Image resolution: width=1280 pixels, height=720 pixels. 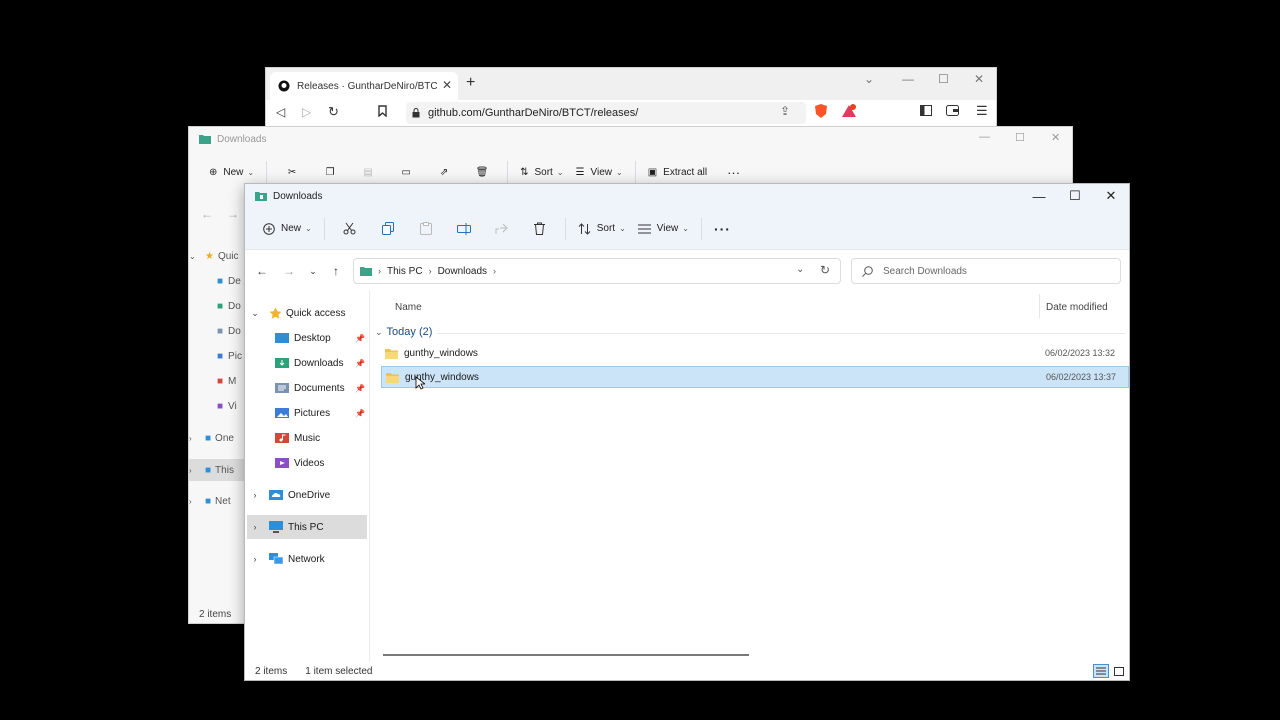 What do you see at coordinates (652, 172) in the screenshot?
I see `extract-icon: ▣` at bounding box center [652, 172].